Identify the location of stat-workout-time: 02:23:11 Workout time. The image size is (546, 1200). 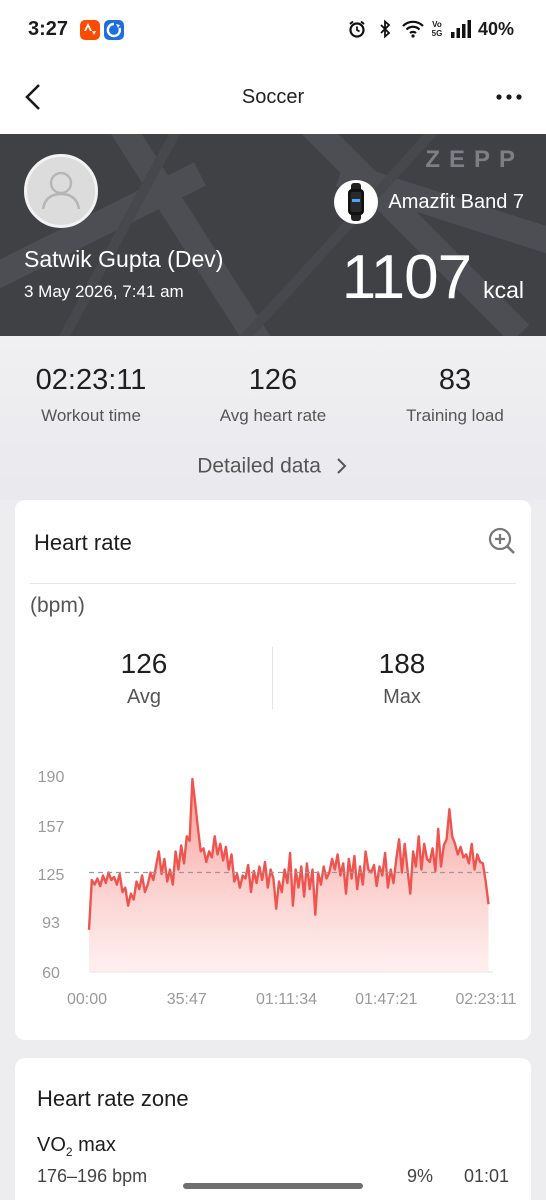
(91, 395).